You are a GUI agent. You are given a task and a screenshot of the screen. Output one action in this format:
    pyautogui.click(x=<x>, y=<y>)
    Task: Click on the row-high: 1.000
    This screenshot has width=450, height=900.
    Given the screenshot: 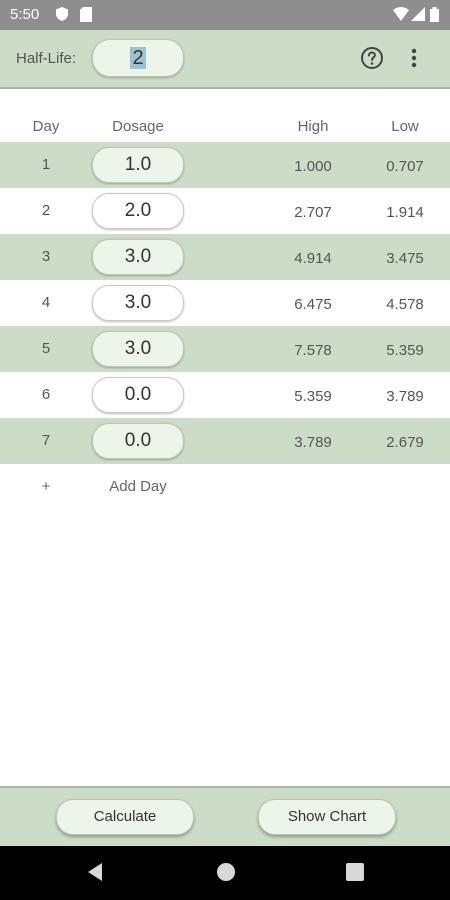 What is the action you would take?
    pyautogui.click(x=313, y=166)
    